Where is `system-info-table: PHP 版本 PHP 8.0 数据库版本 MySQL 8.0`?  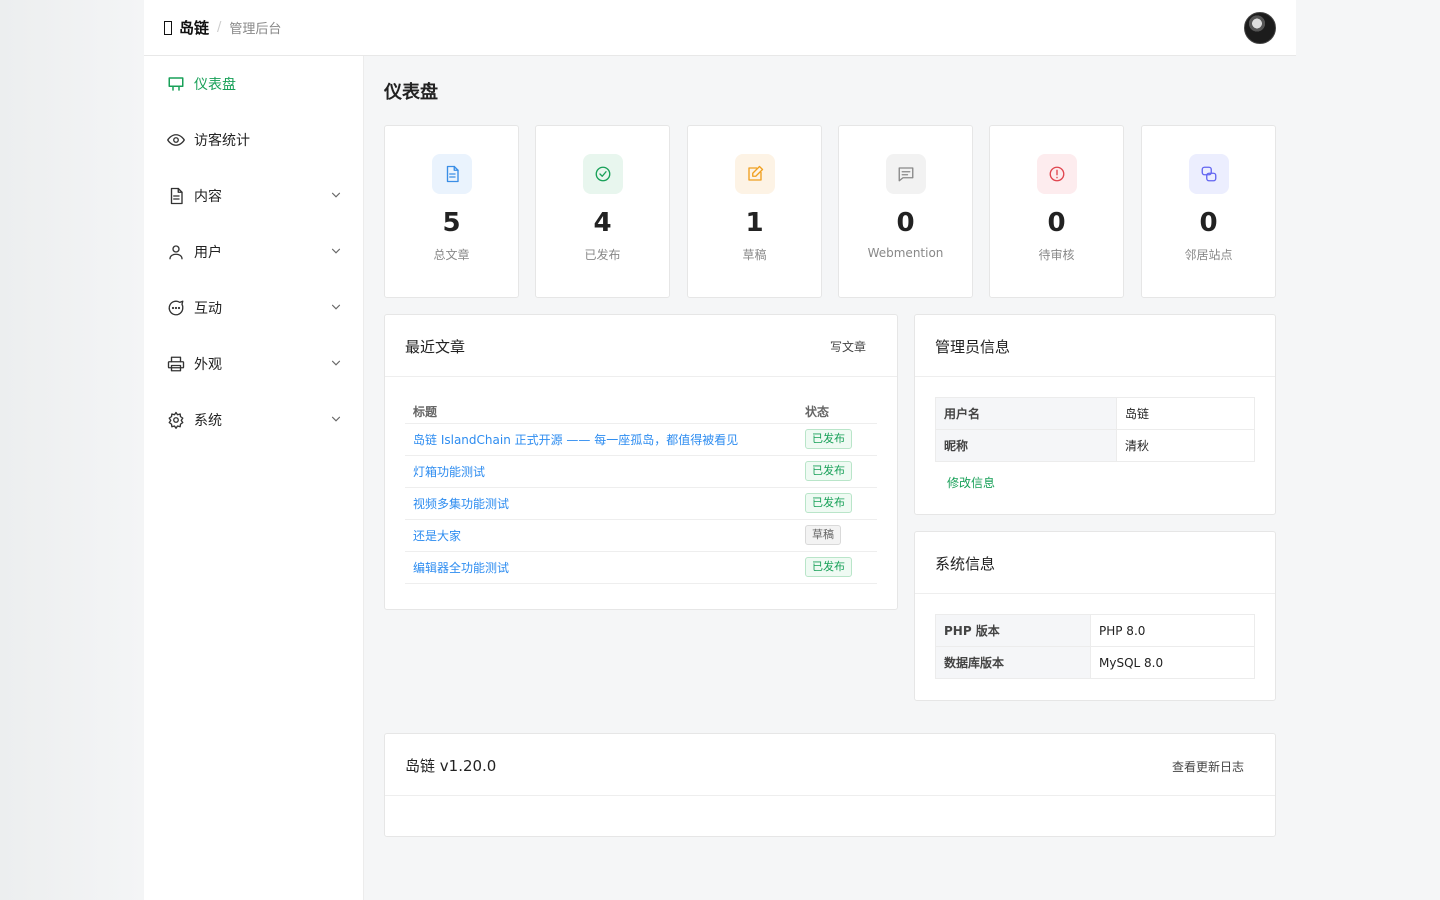 system-info-table: PHP 版本 PHP 8.0 数据库版本 MySQL 8.0 is located at coordinates (1095, 646).